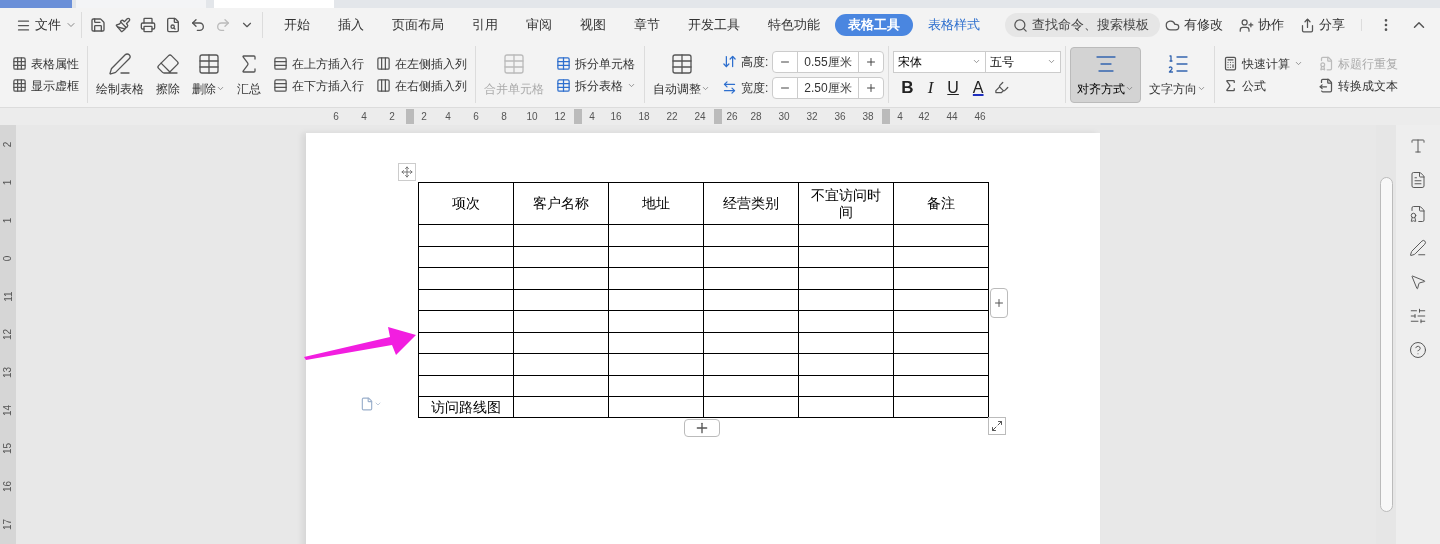  What do you see at coordinates (978, 87) in the screenshot?
I see `format-button: A` at bounding box center [978, 87].